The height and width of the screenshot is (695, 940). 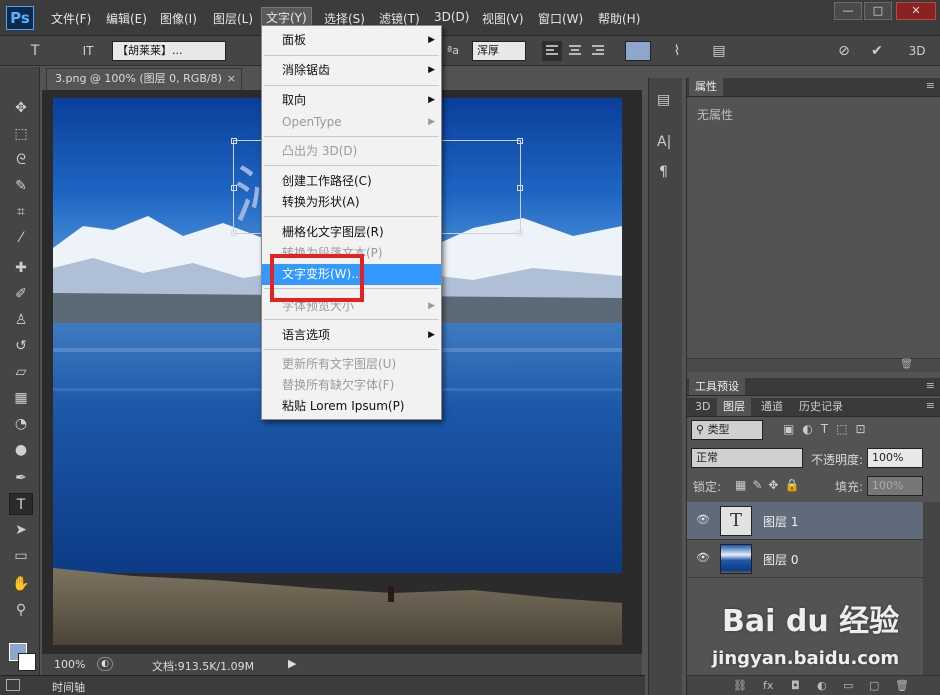 I want to click on tab-layers: 图层, so click(x=734, y=407).